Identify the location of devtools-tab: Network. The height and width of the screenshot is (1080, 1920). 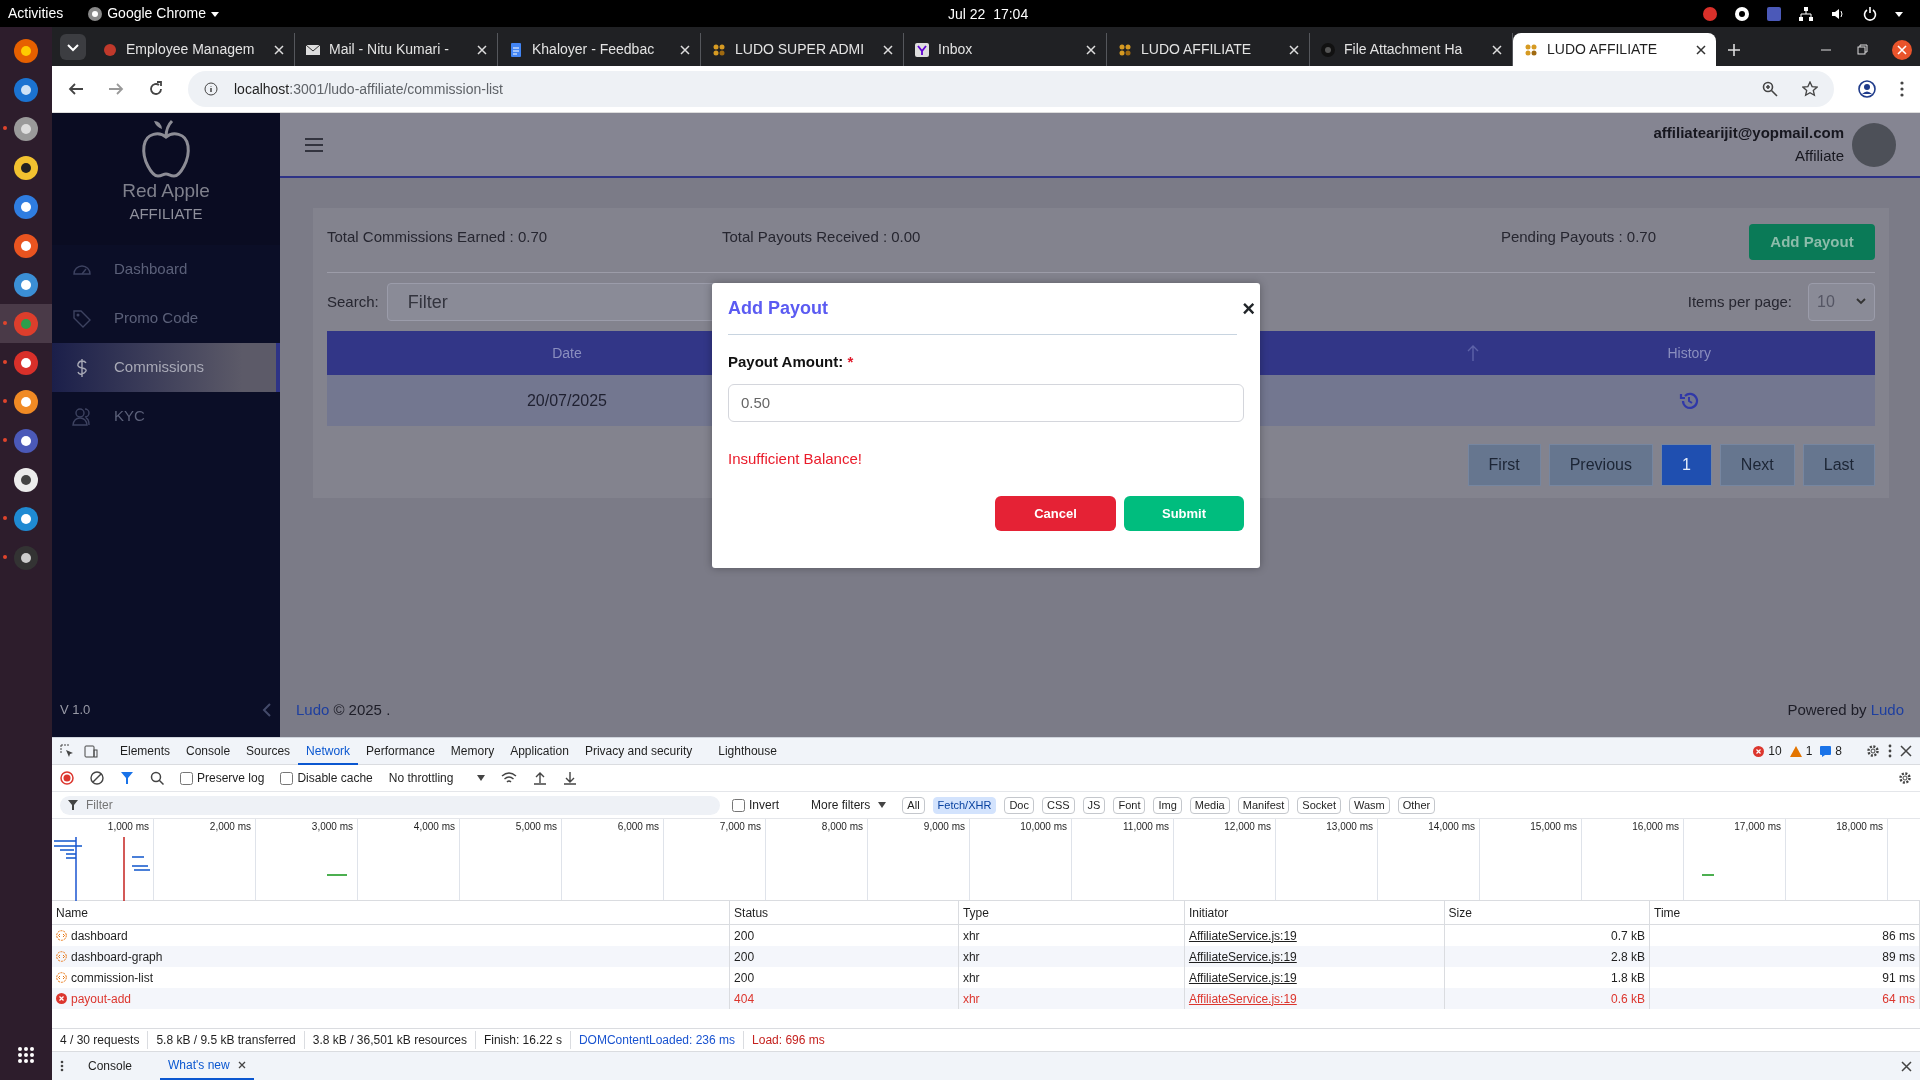
(328, 751).